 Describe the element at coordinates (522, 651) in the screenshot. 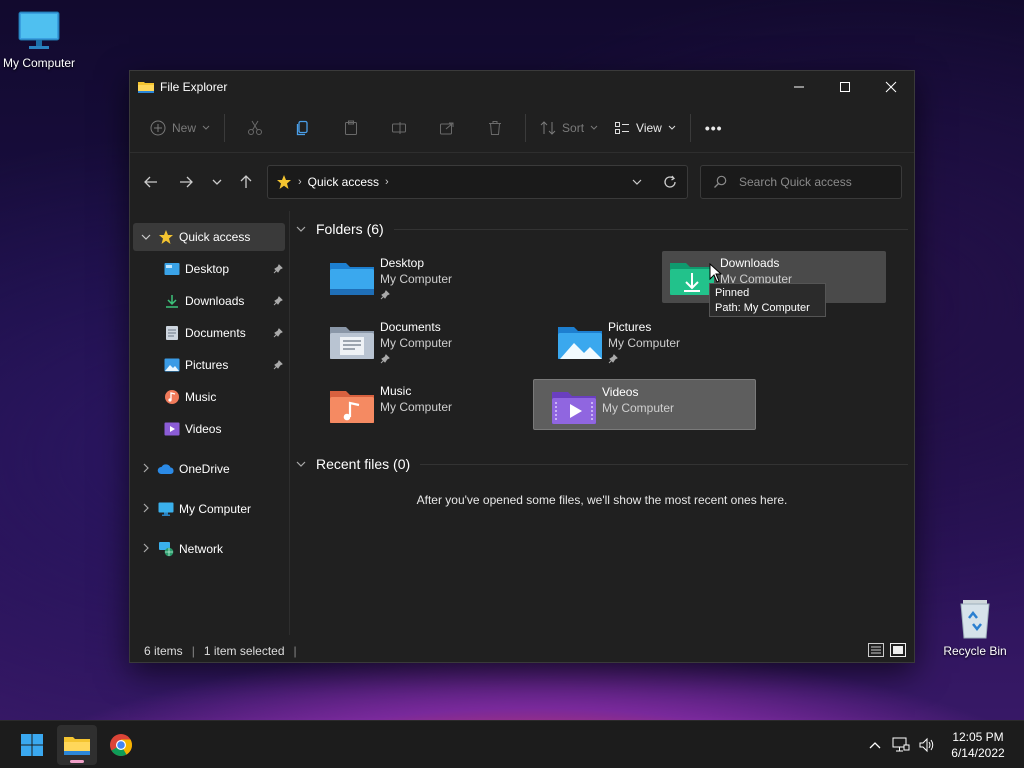

I see `status-bar: 6 items | 1 item selected |` at that location.